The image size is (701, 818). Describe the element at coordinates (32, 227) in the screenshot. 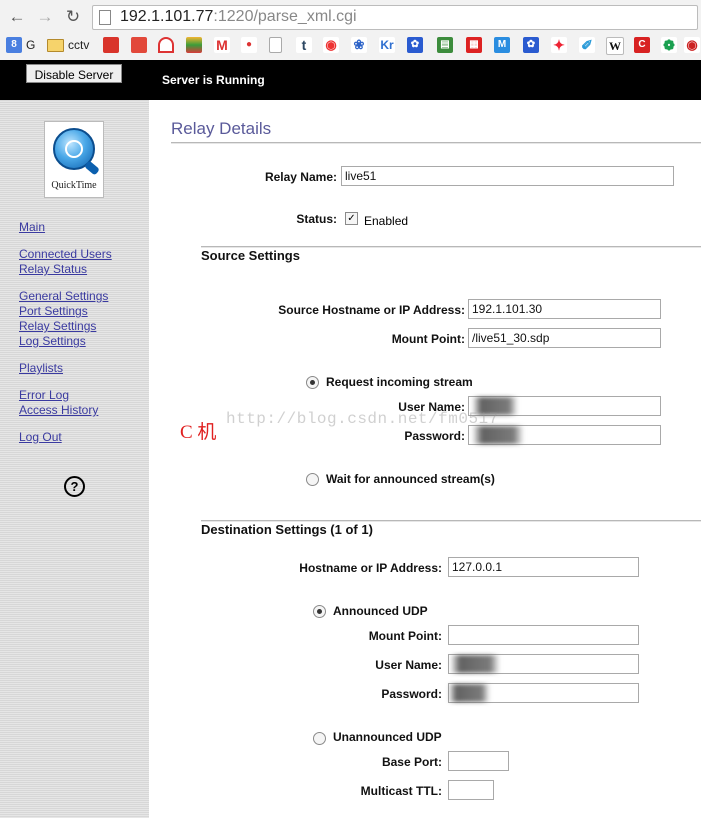

I see `nav-main: Main` at that location.